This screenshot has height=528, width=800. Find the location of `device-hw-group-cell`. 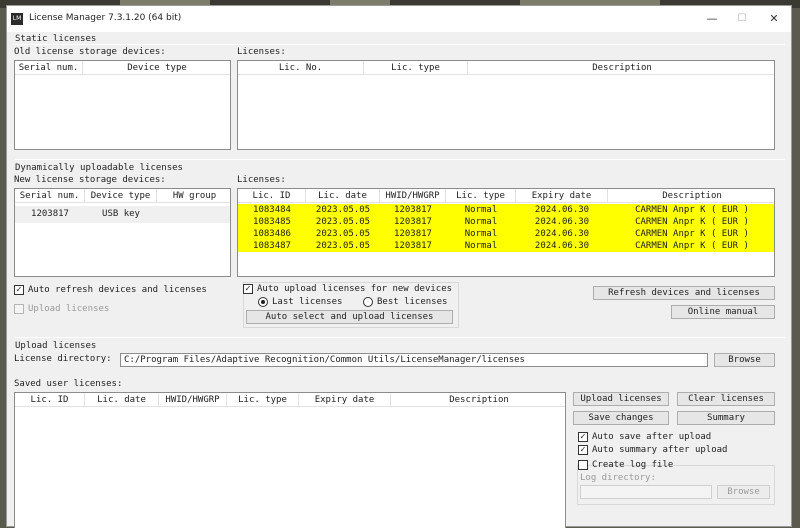

device-hw-group-cell is located at coordinates (193, 214).